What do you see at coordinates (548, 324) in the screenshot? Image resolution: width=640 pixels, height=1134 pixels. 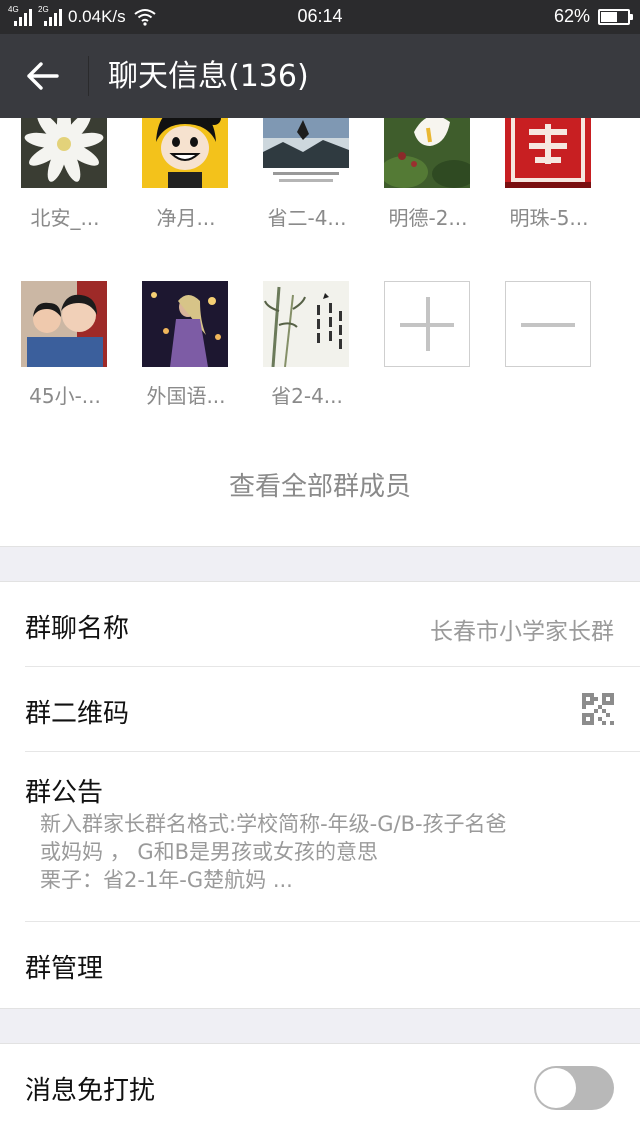 I see `remove-member-button` at bounding box center [548, 324].